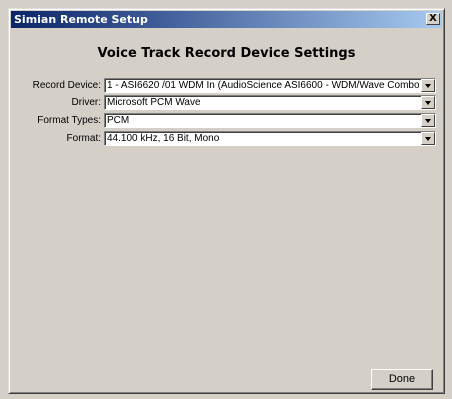 Image resolution: width=452 pixels, height=399 pixels. Describe the element at coordinates (163, 138) in the screenshot. I see `format-value: 44.100 kHz, 16 Bit, Mono` at that location.